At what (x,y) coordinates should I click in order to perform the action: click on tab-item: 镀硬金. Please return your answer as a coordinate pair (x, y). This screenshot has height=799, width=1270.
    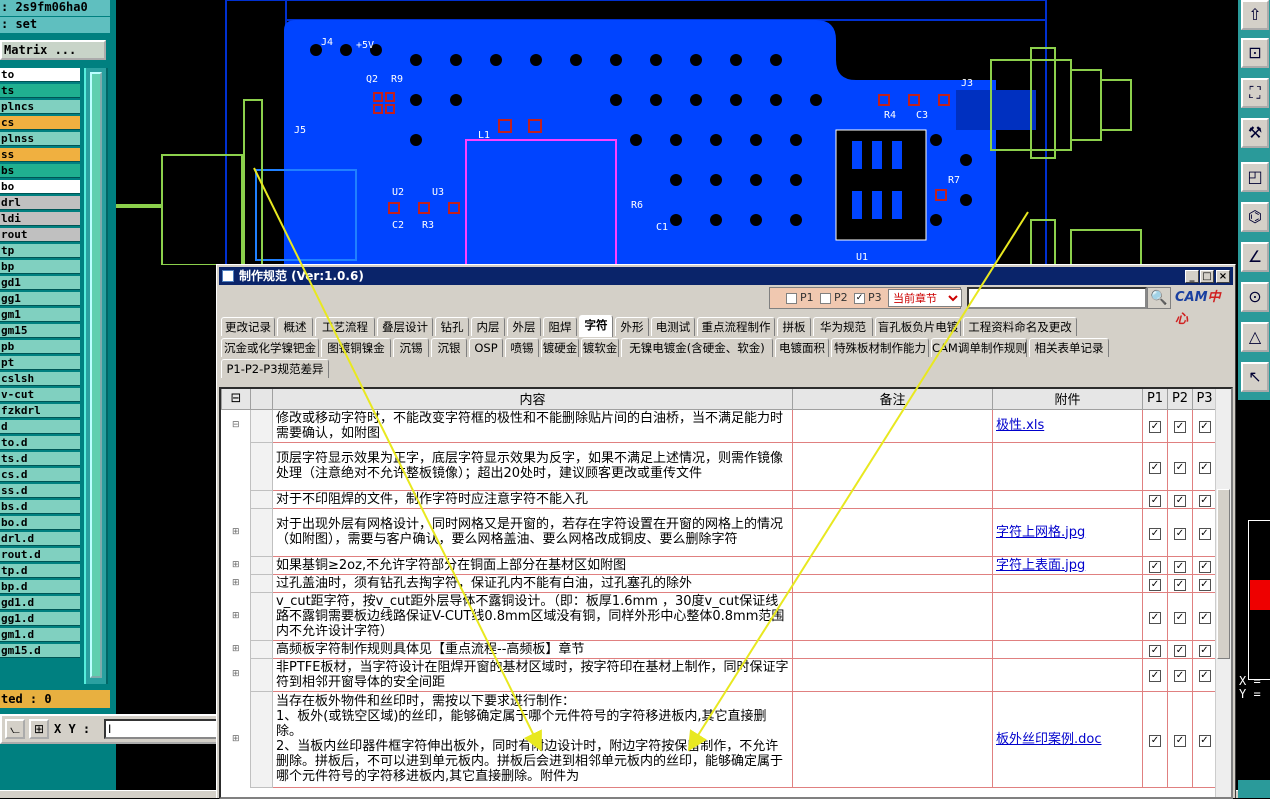
    Looking at the image, I should click on (560, 347).